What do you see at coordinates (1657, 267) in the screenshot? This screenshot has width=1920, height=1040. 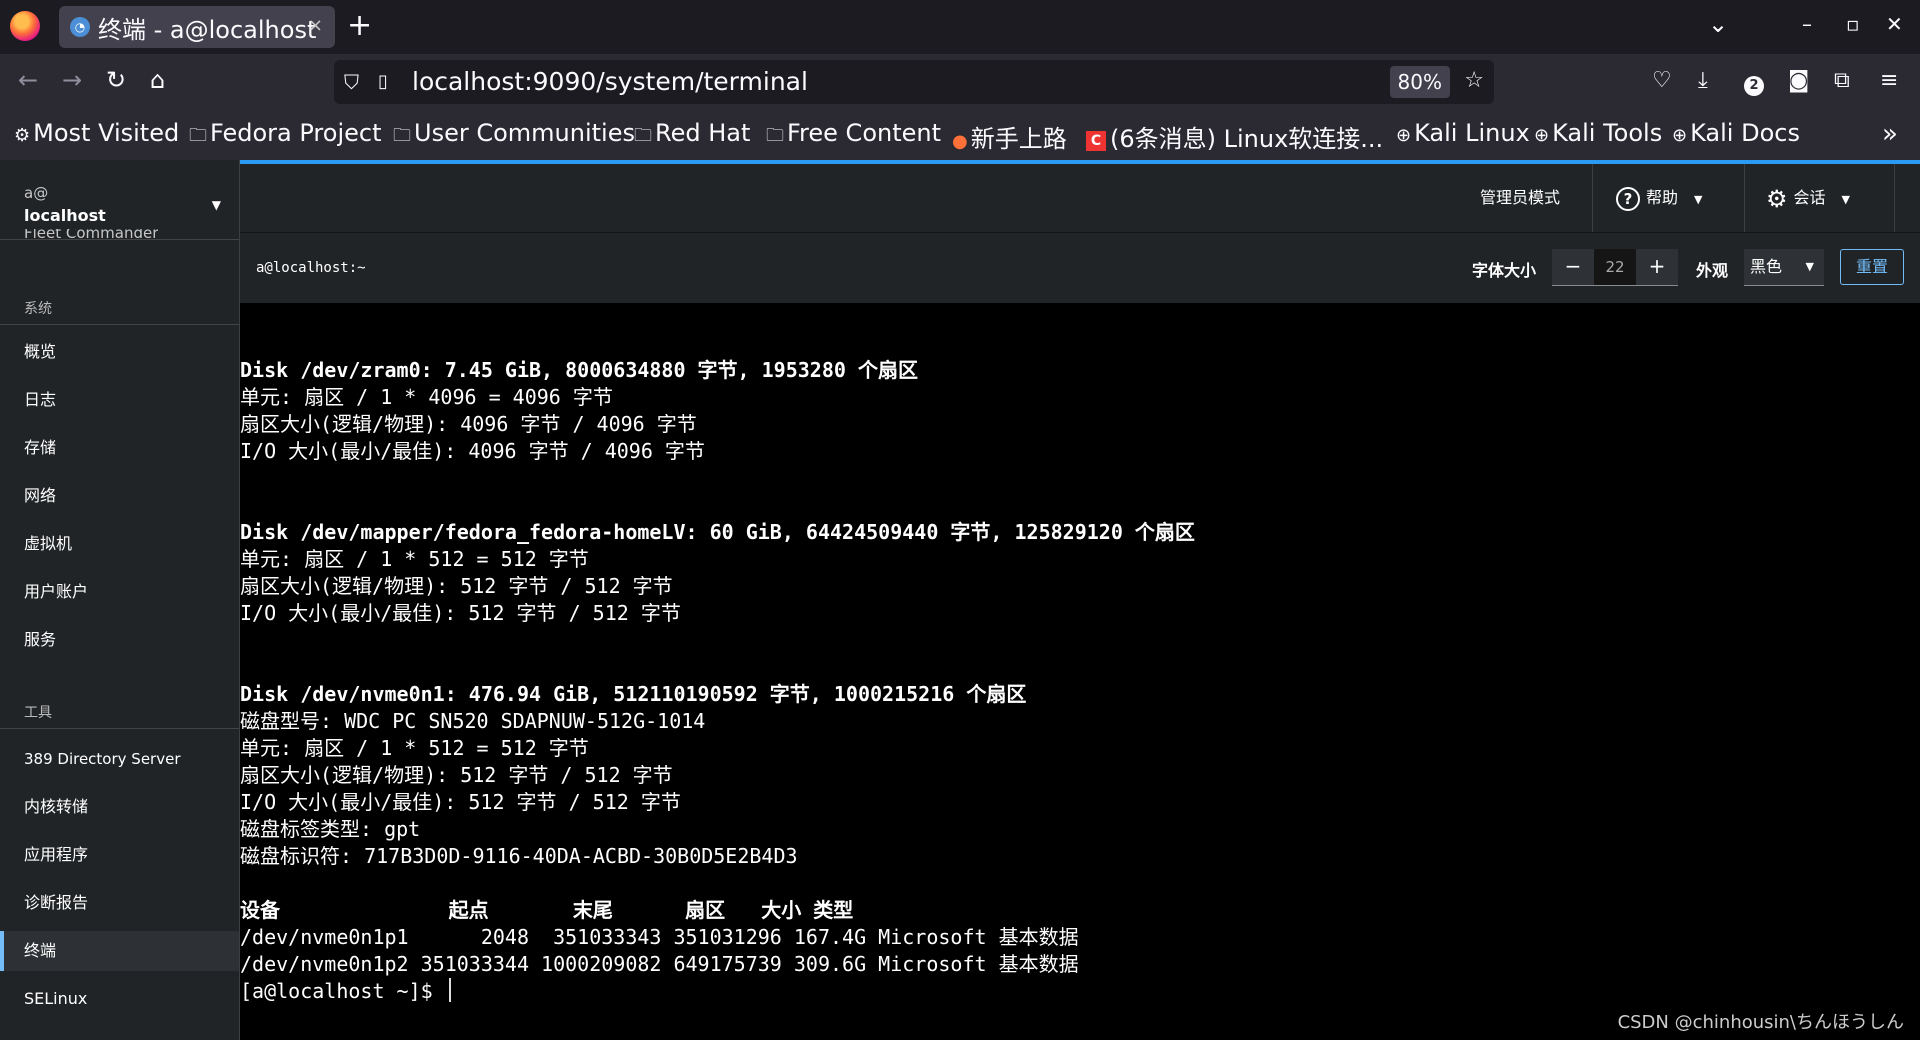 I see `font-size-increase-button: +` at bounding box center [1657, 267].